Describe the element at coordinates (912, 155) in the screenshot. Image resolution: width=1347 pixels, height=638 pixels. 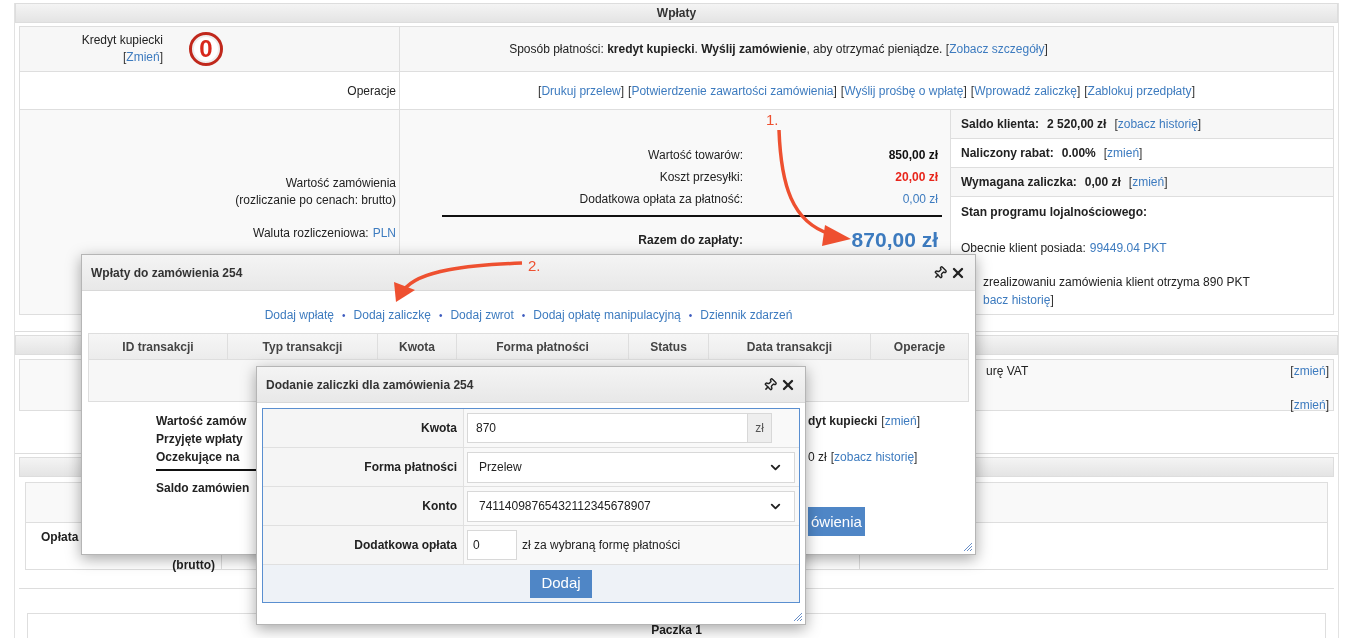
I see `total-value: 850,00 zł` at that location.